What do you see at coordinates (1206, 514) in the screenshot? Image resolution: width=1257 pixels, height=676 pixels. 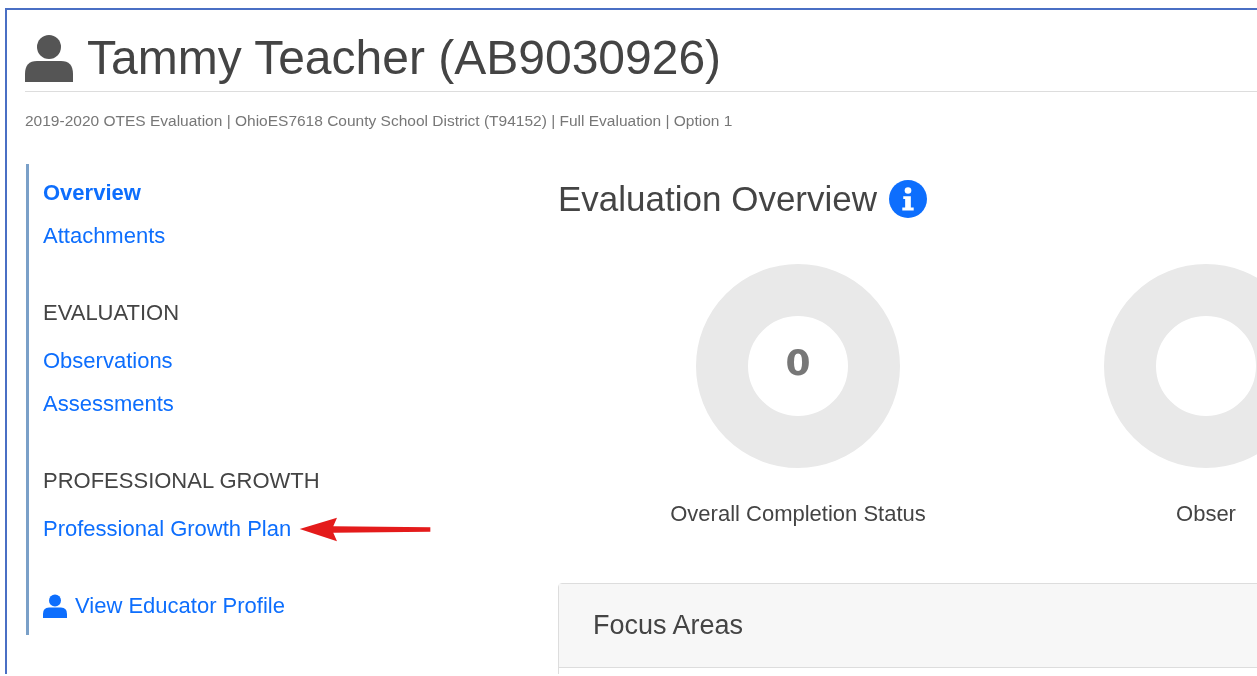 I see `donut-label: Obser` at bounding box center [1206, 514].